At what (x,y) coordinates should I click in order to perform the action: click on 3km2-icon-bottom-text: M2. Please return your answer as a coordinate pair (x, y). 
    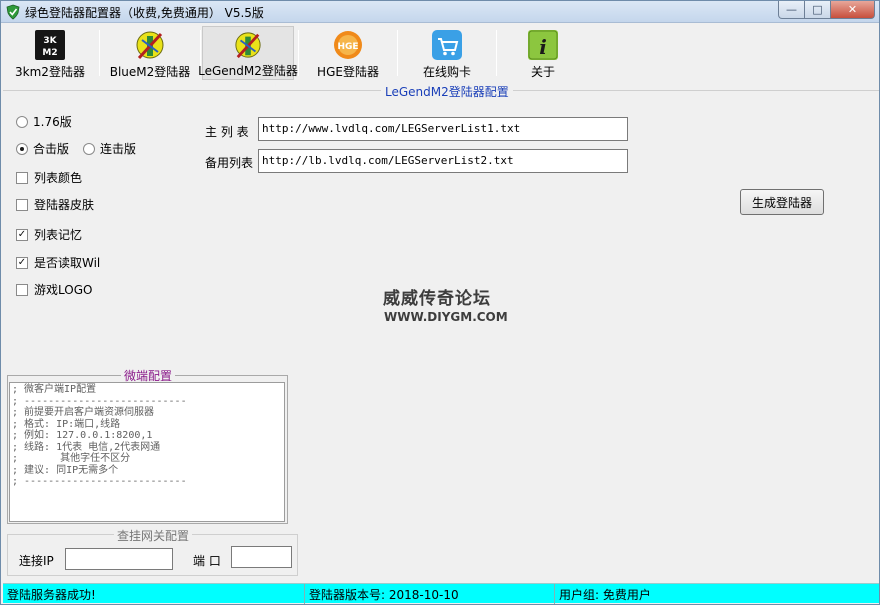
    Looking at the image, I should click on (49, 53).